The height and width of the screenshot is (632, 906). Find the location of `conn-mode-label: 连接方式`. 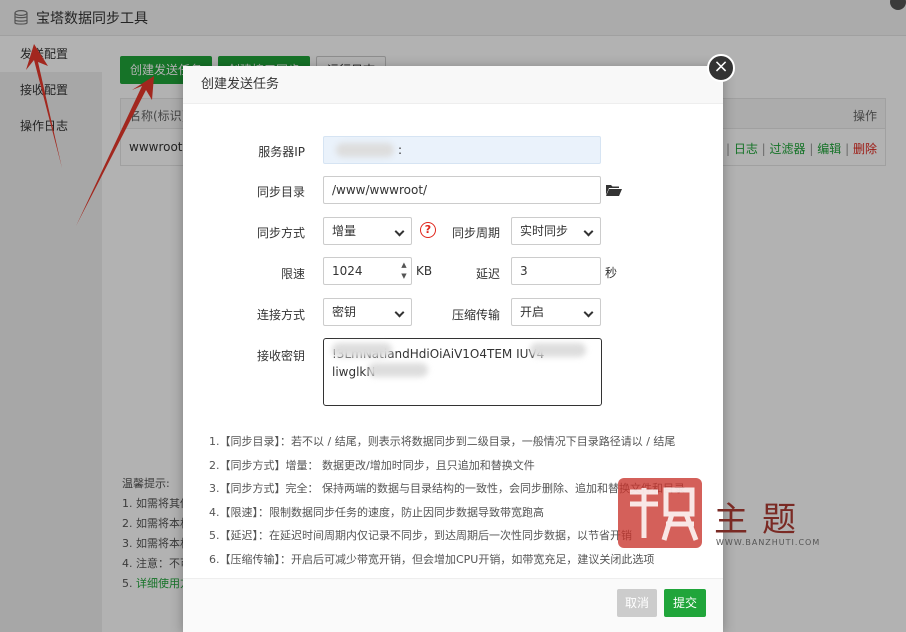

conn-mode-label: 连接方式 is located at coordinates (280, 315).